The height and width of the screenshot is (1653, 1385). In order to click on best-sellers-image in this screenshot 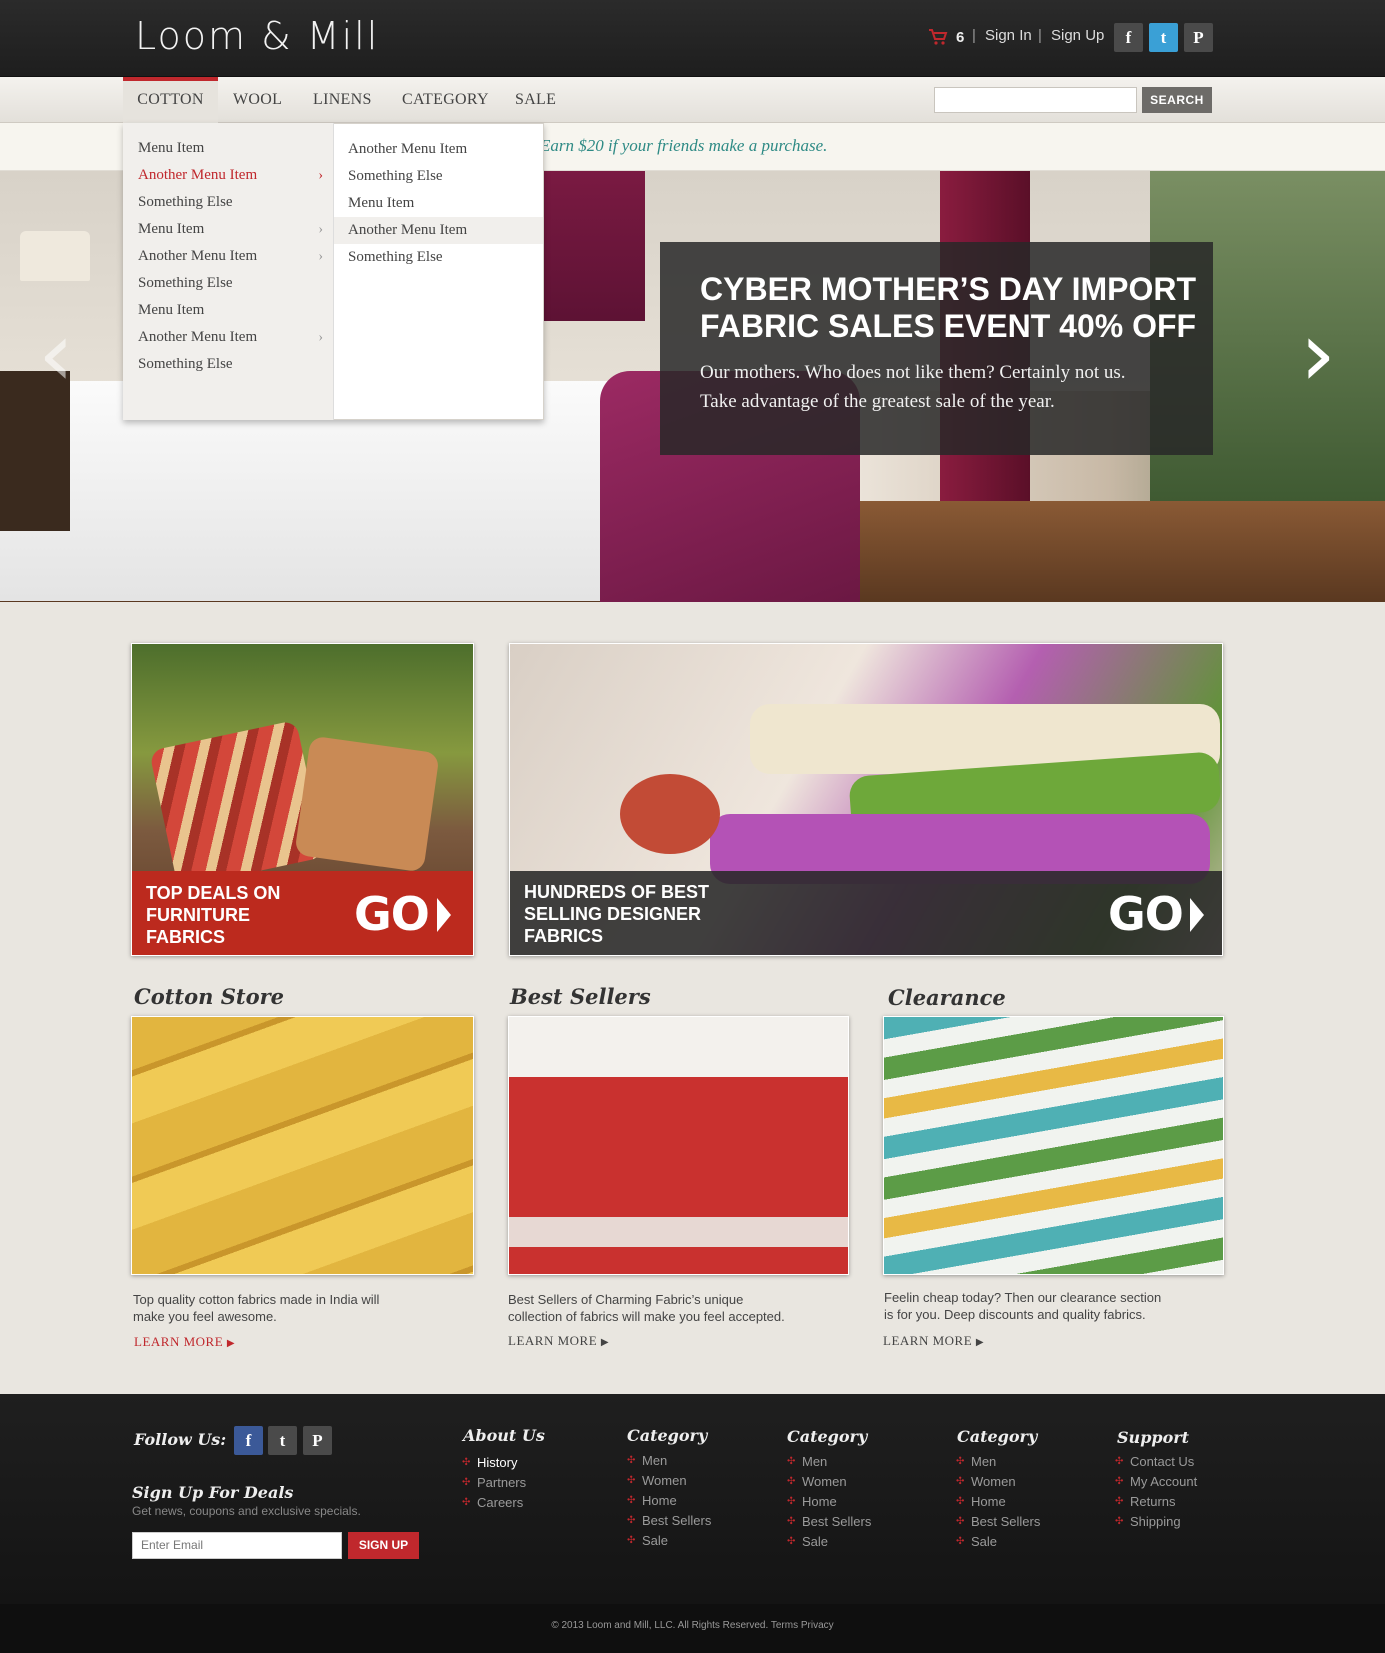, I will do `click(678, 1145)`.